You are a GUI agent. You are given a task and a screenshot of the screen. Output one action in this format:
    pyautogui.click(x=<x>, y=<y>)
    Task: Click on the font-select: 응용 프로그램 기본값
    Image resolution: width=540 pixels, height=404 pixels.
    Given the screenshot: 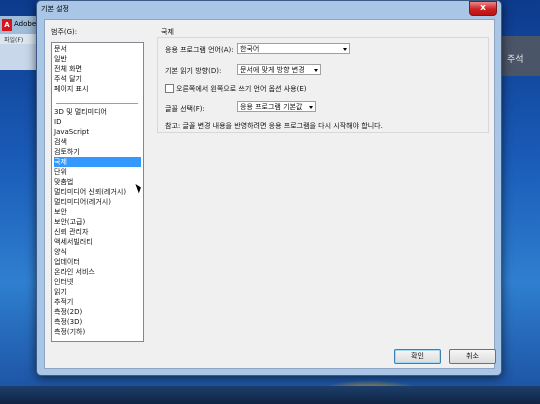 What is the action you would take?
    pyautogui.click(x=276, y=106)
    